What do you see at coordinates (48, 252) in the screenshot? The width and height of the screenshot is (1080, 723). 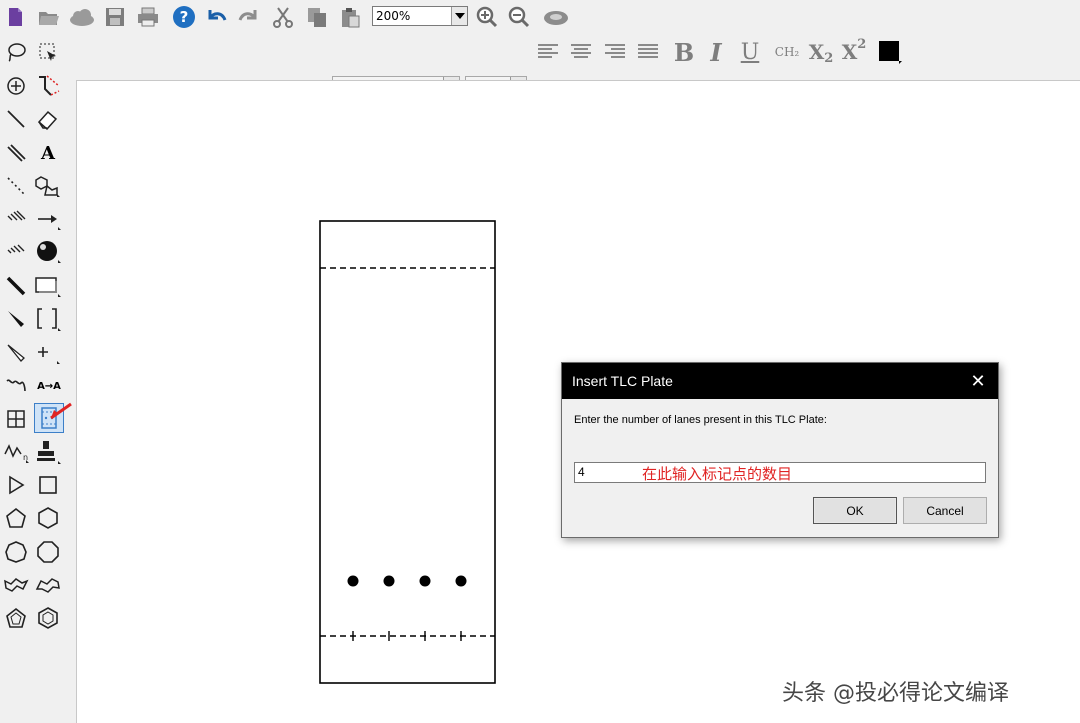 I see `orbital-sphere-icon` at bounding box center [48, 252].